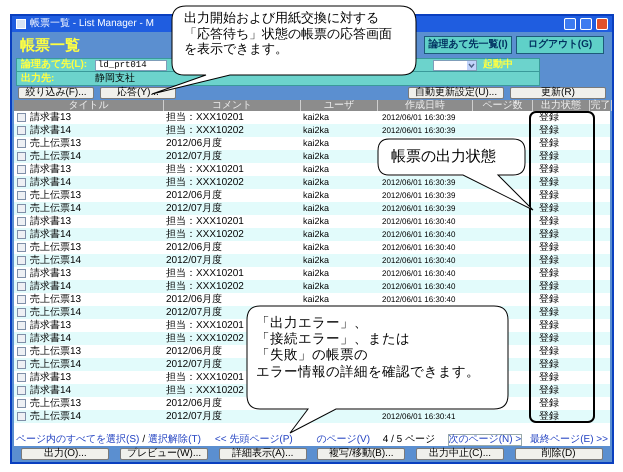 The image size is (623, 472). I want to click on minimize-button, so click(570, 24).